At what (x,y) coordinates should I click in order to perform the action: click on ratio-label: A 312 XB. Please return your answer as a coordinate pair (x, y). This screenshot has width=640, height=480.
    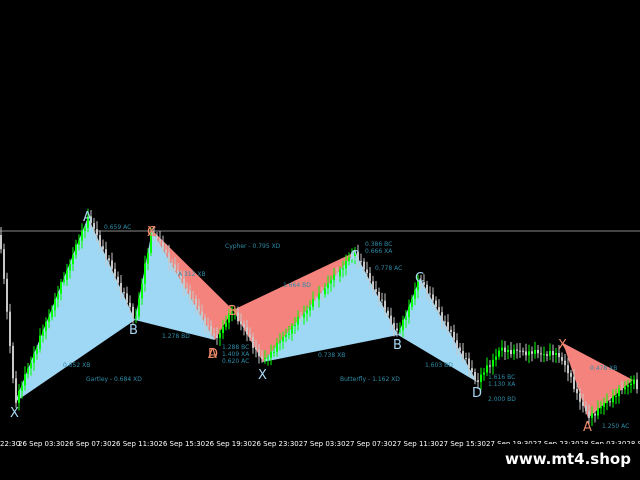
    Looking at the image, I should click on (192, 274).